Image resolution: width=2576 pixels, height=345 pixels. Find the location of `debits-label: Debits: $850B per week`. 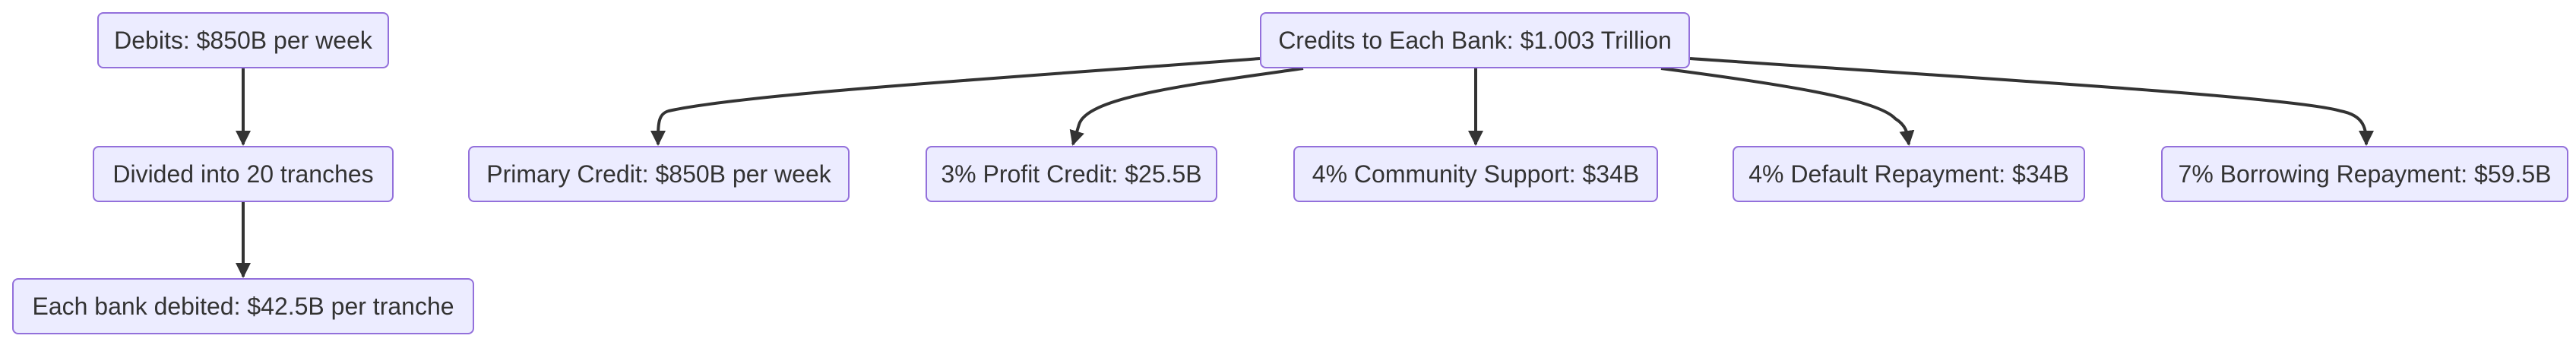

debits-label: Debits: $850B per week is located at coordinates (243, 41).